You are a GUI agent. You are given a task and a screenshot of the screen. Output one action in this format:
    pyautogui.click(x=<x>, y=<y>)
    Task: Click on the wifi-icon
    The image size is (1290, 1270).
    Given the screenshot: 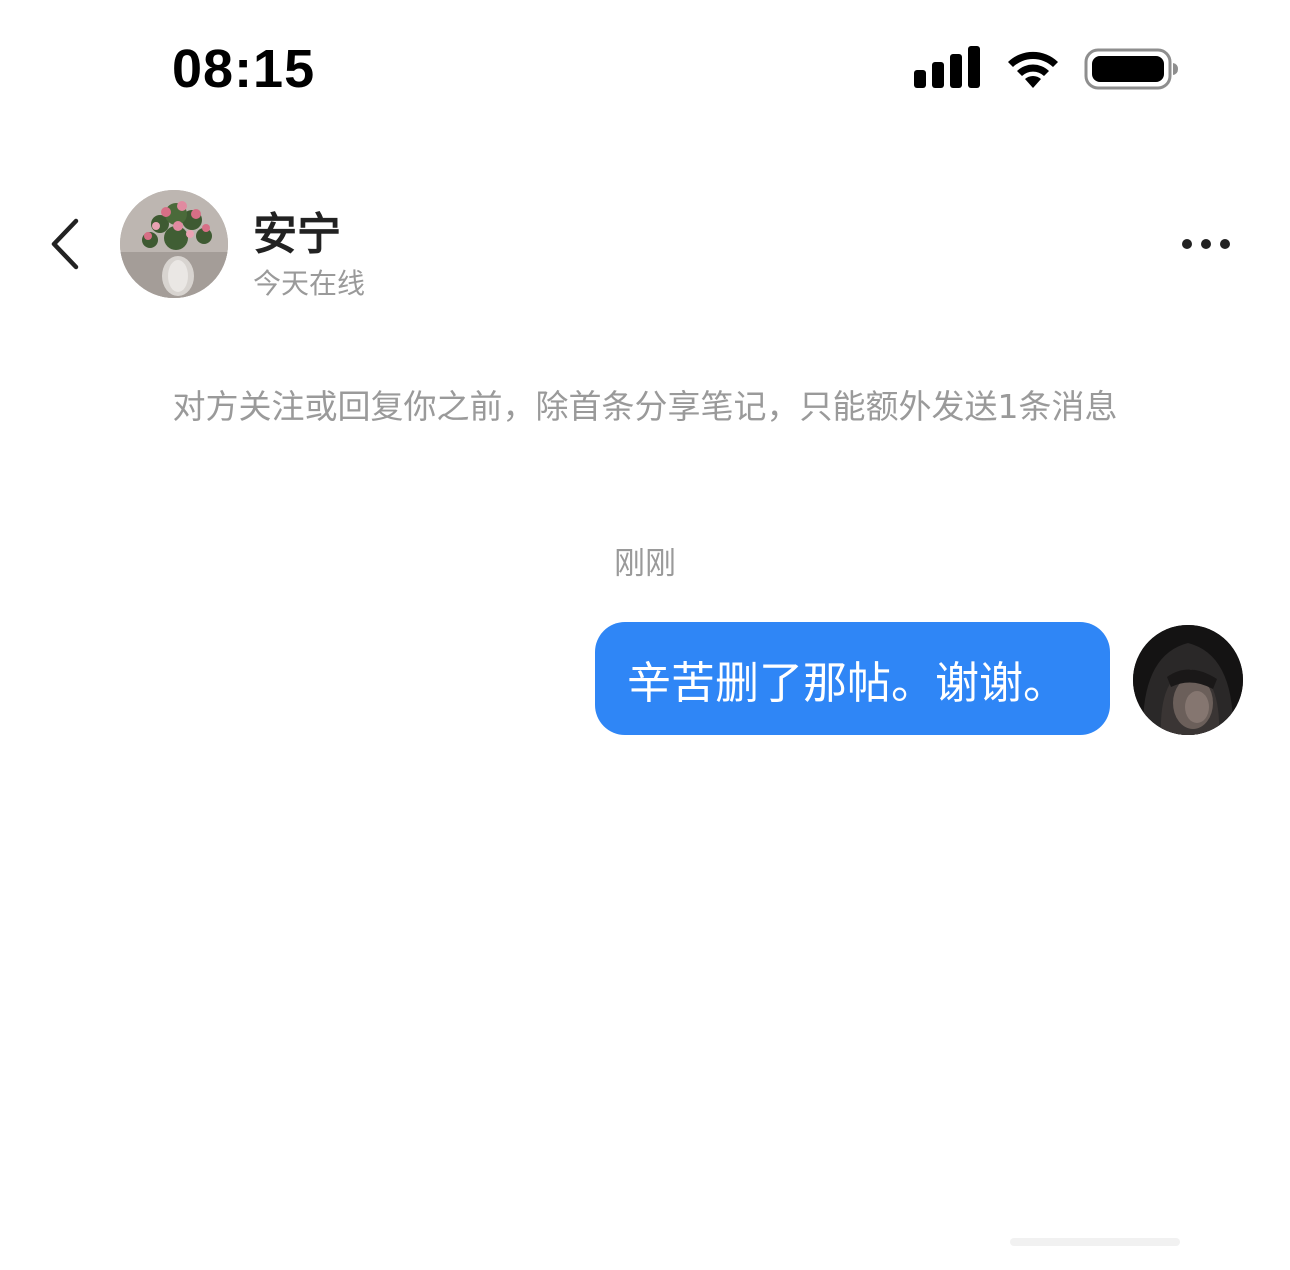 What is the action you would take?
    pyautogui.click(x=1033, y=69)
    